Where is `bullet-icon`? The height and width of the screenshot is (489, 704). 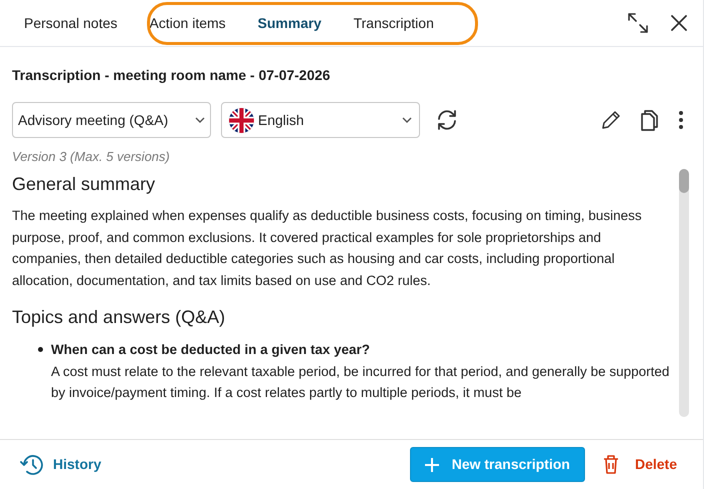
bullet-icon is located at coordinates (40, 349).